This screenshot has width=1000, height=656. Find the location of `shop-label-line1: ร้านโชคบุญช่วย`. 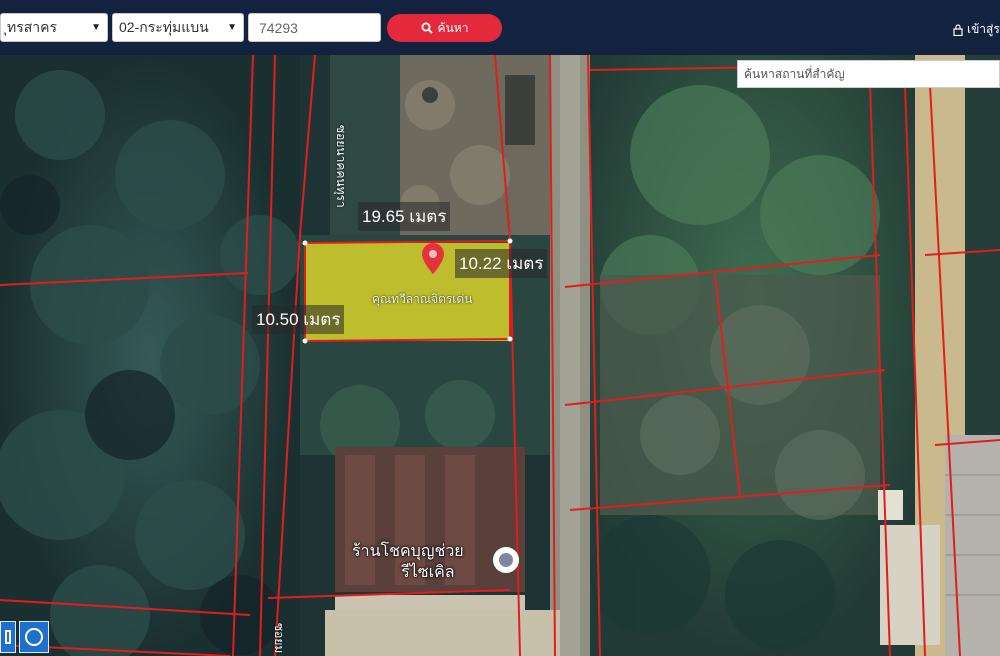

shop-label-line1: ร้านโชคบุญช่วย is located at coordinates (408, 551).